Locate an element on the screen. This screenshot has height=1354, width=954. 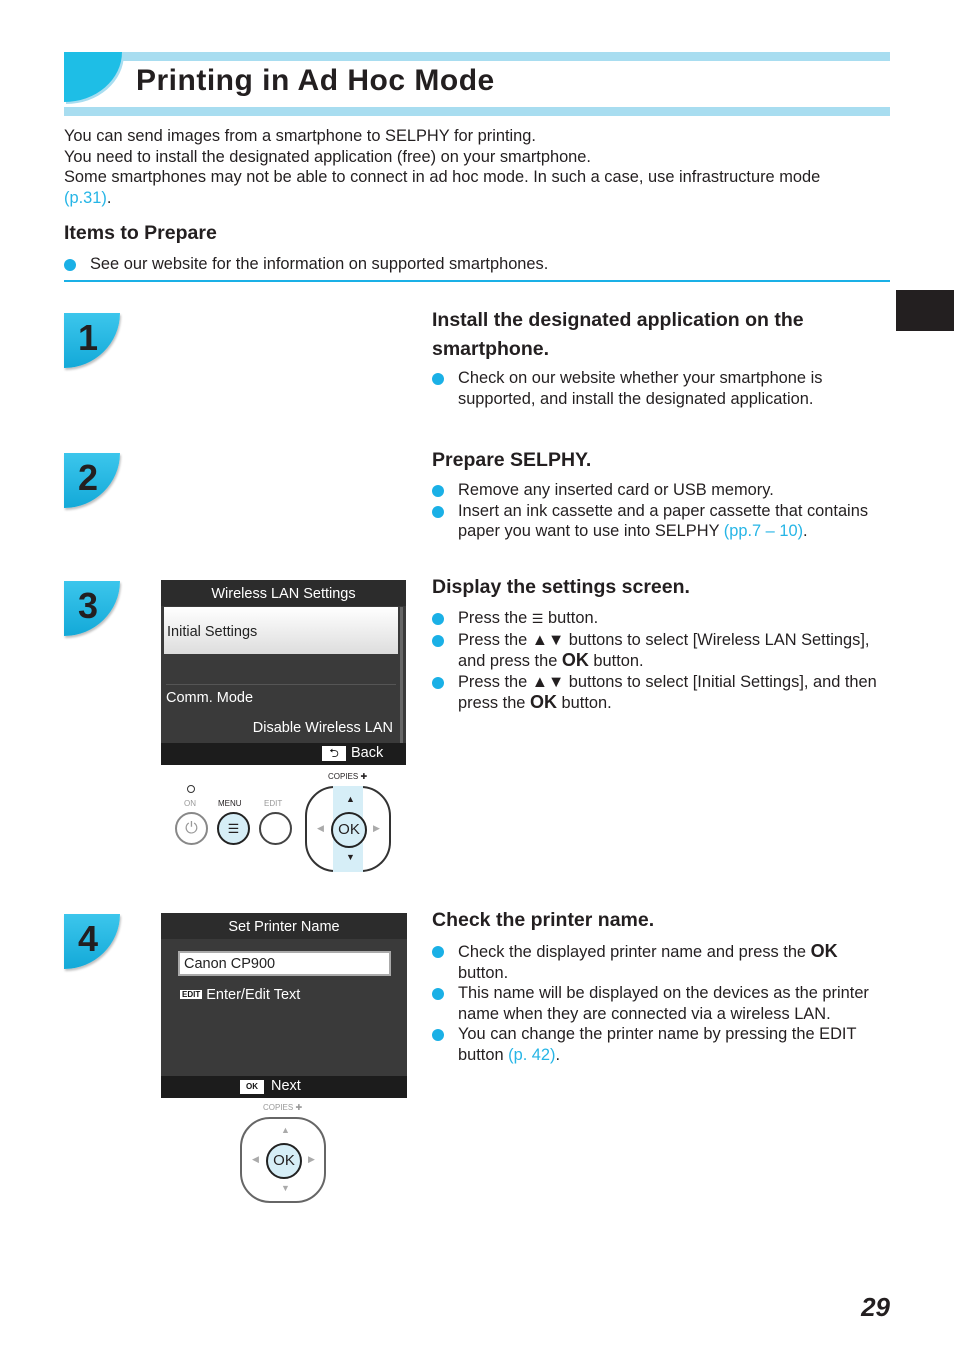
step-3-badge: 3 is located at coordinates (92, 608).